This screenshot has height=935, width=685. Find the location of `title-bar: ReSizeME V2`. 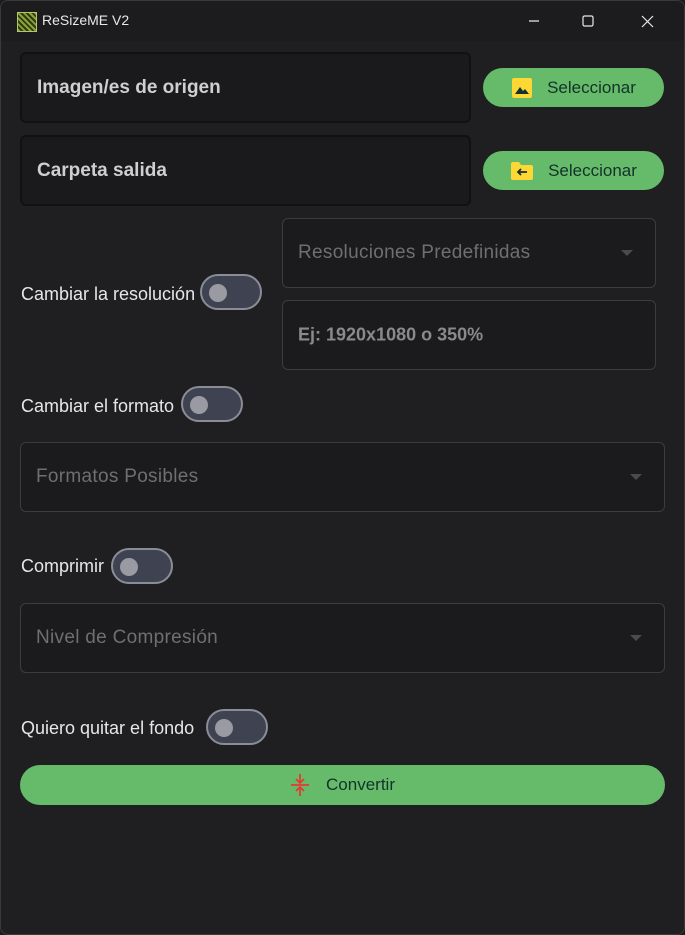

title-bar: ReSizeME V2 is located at coordinates (342, 21).